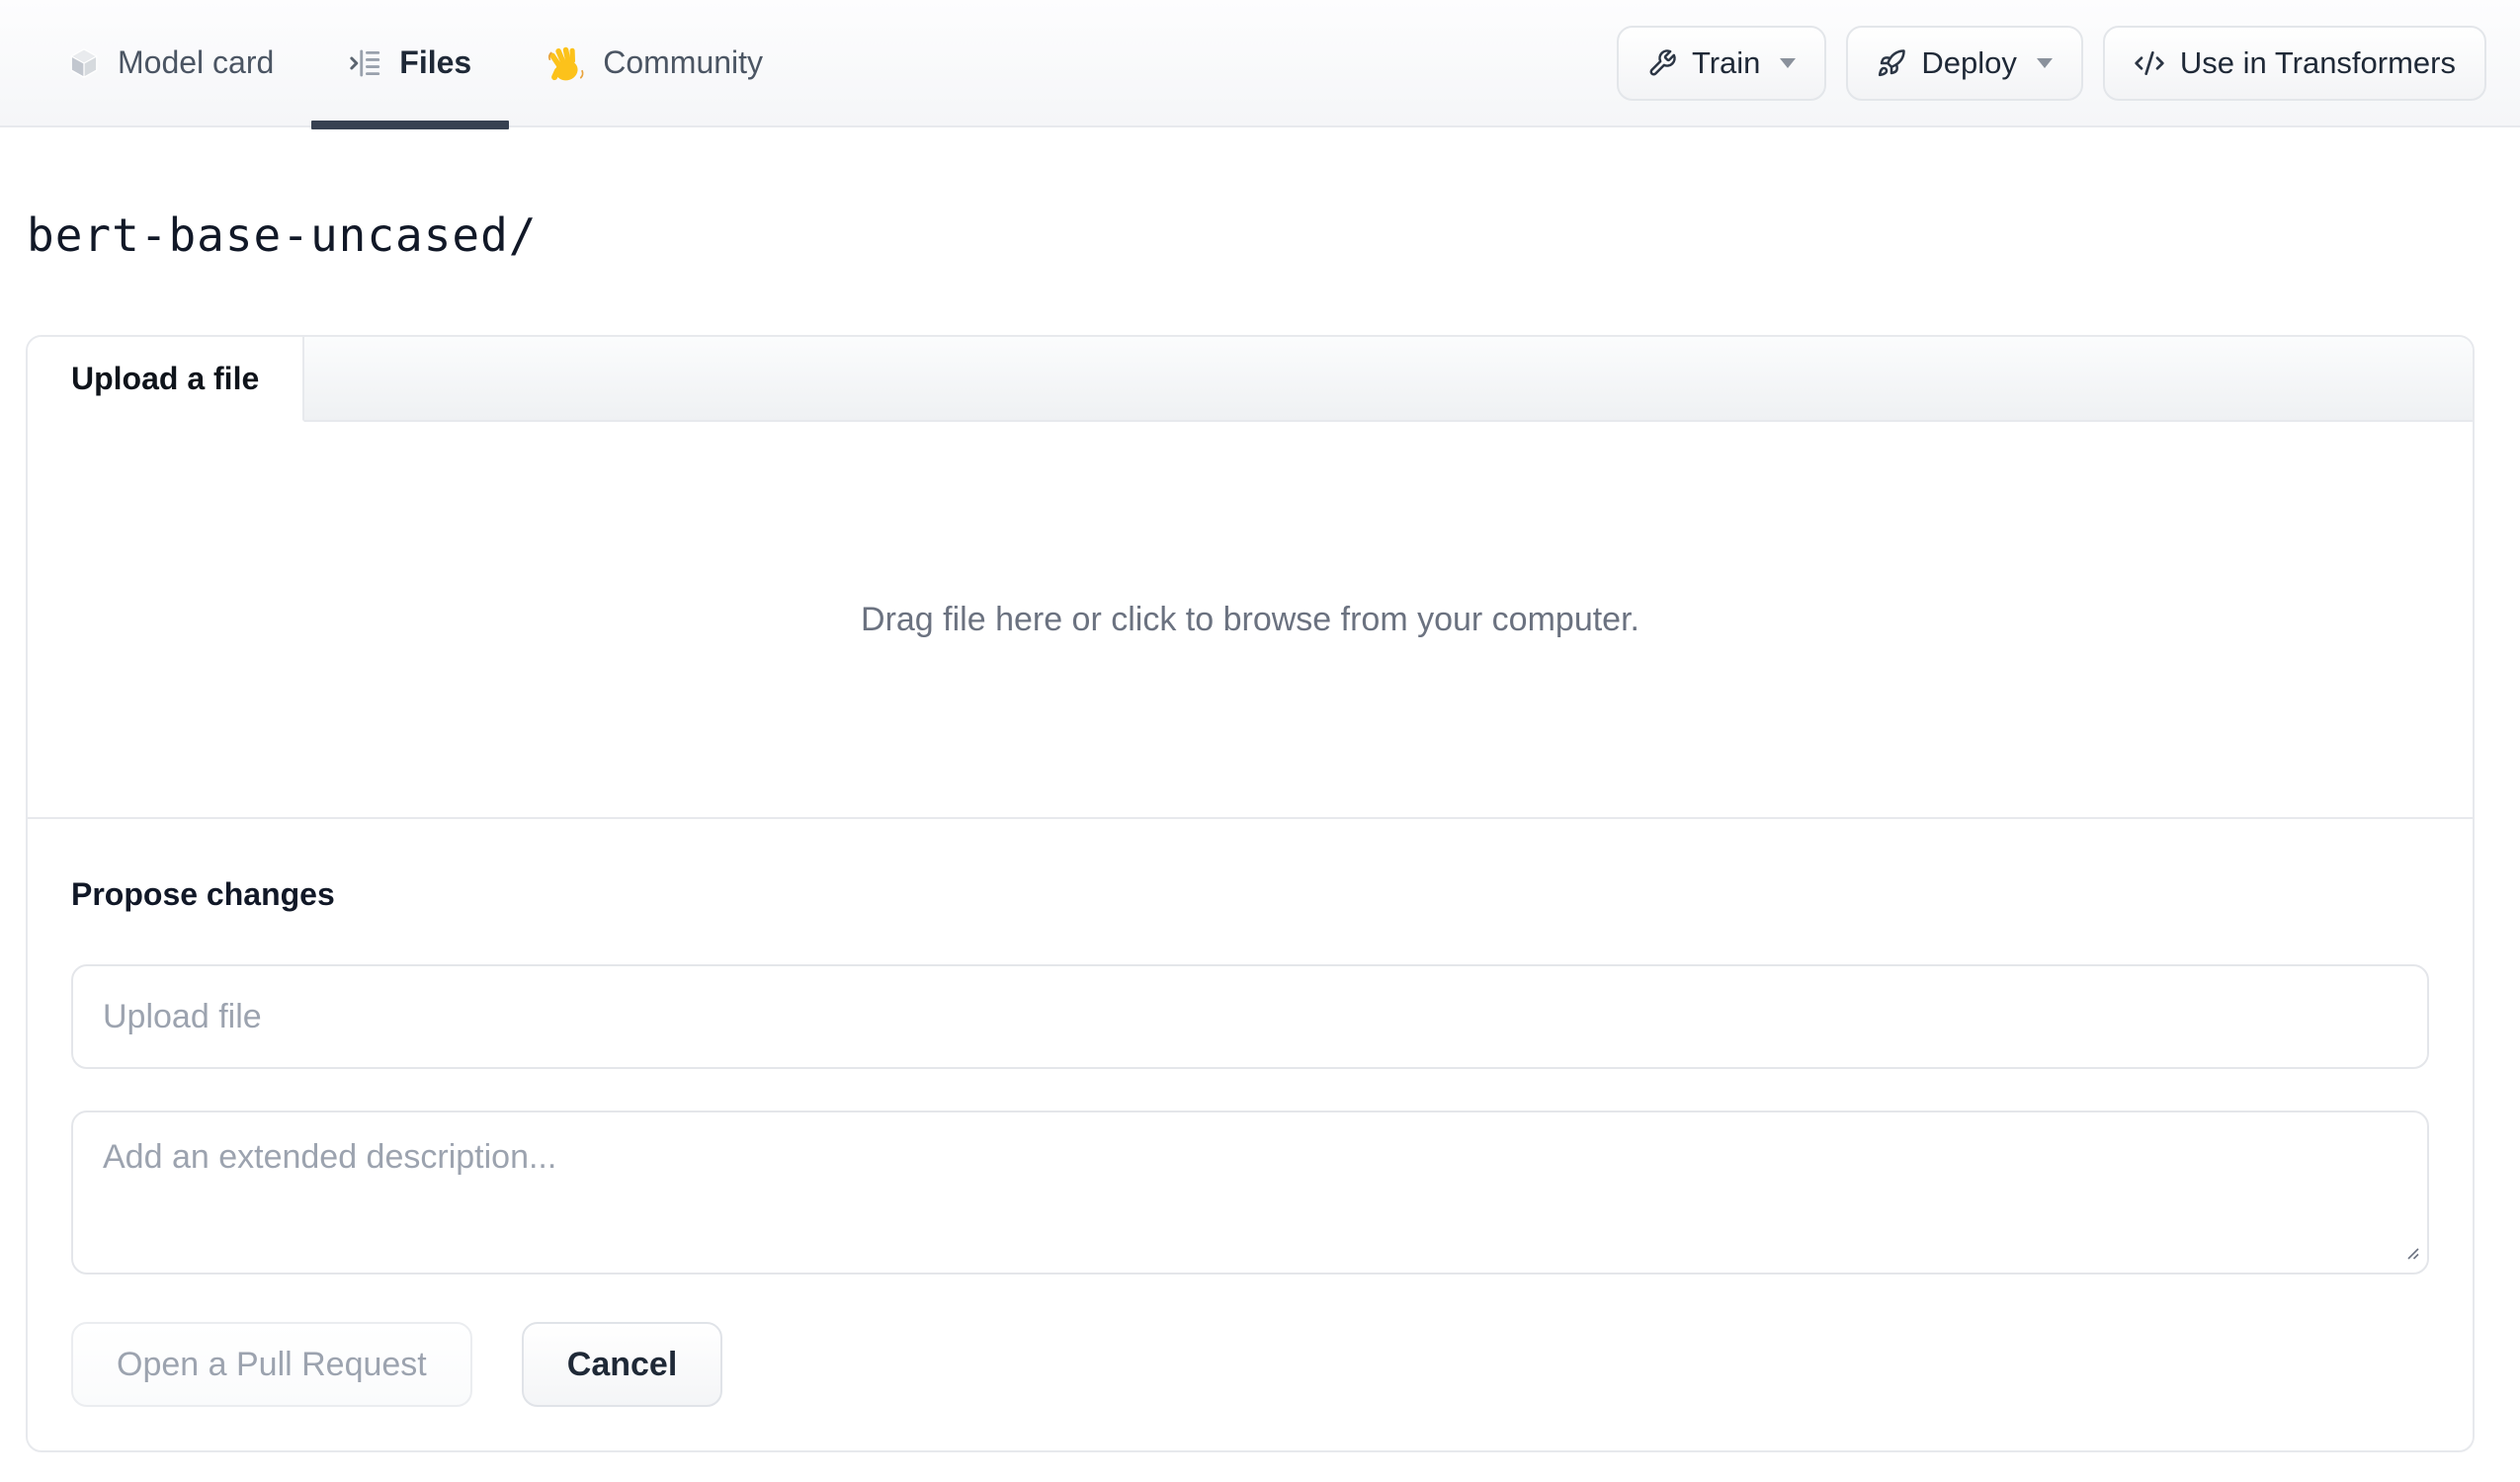  What do you see at coordinates (2317, 62) in the screenshot?
I see `use-in-transformers-label: Use in Transformers` at bounding box center [2317, 62].